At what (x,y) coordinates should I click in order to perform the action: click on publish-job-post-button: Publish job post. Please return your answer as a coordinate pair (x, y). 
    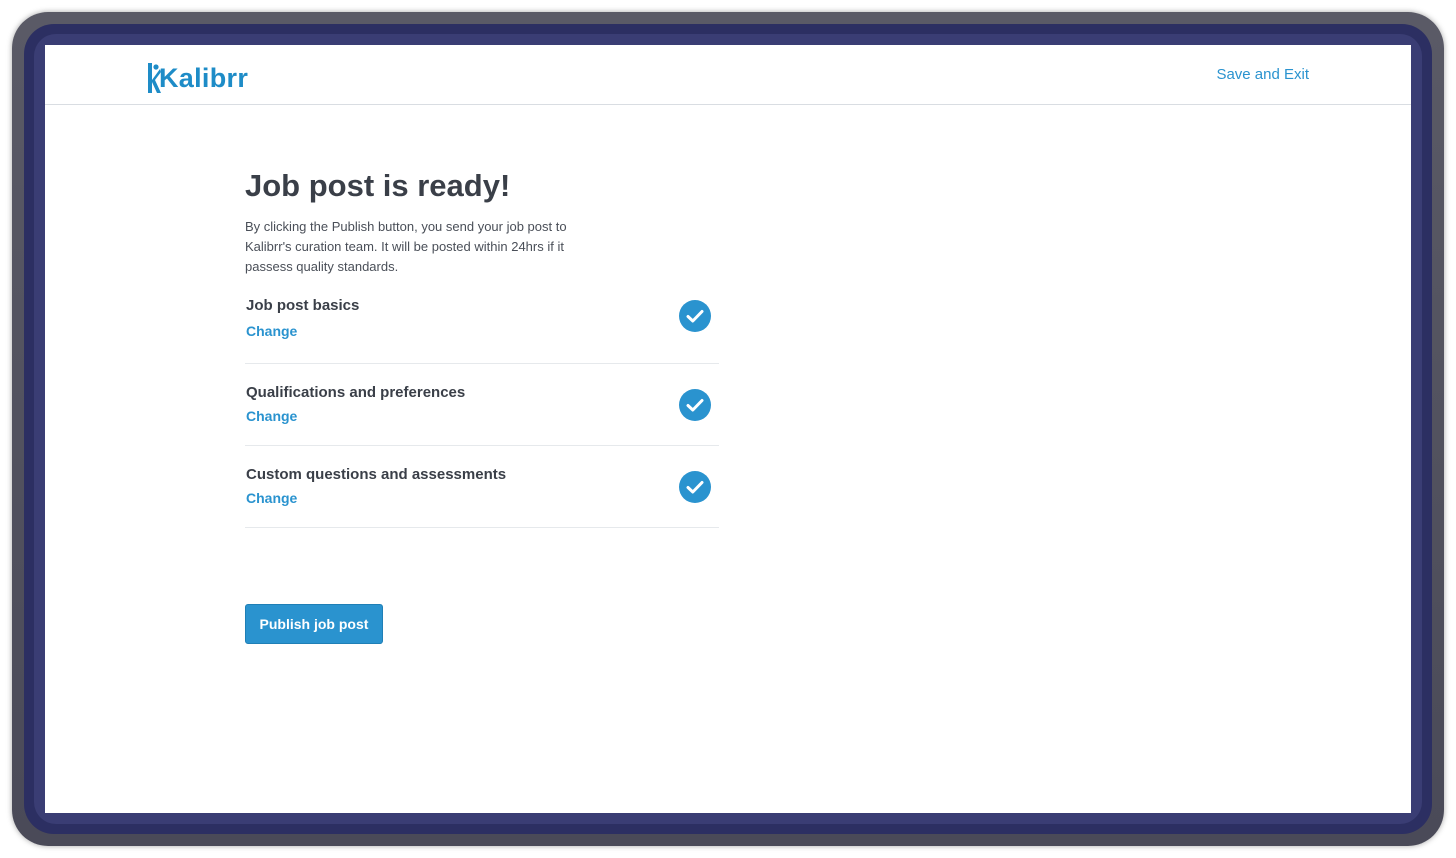
    Looking at the image, I should click on (314, 624).